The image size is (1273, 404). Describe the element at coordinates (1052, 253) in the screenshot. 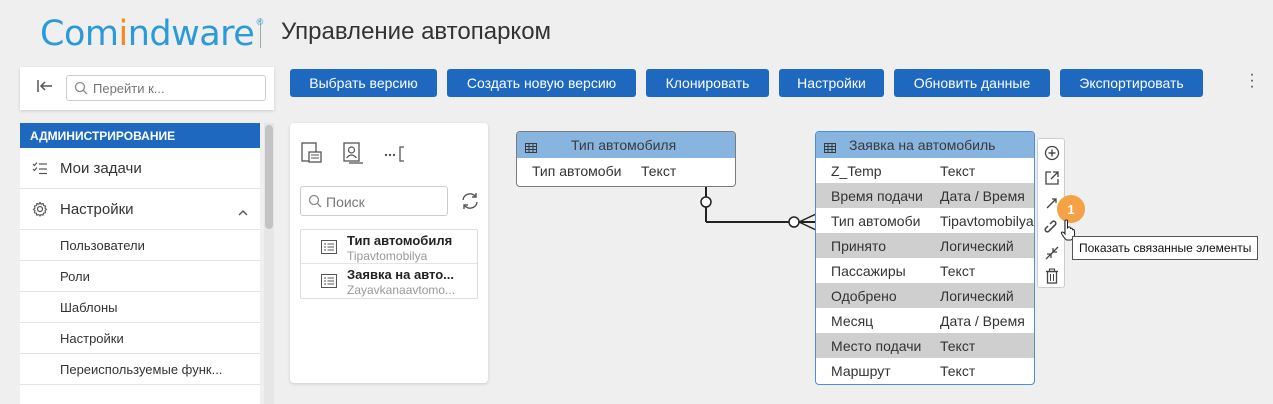

I see `collapse-arrows-icon` at that location.